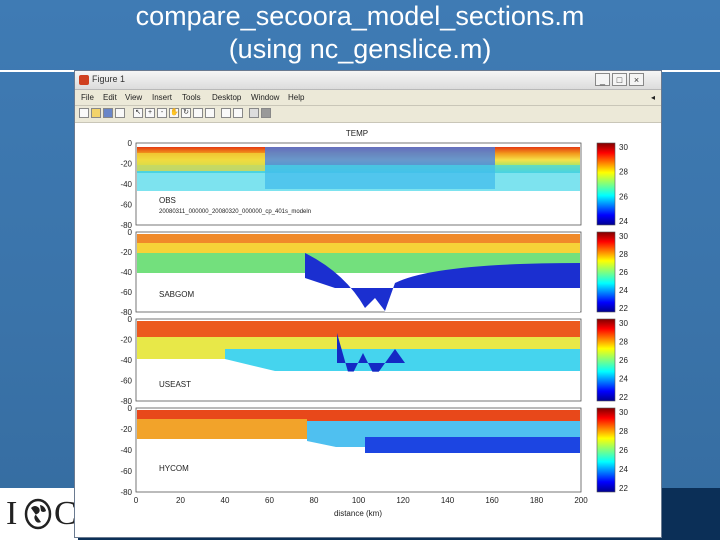 Image resolution: width=720 pixels, height=540 pixels. What do you see at coordinates (162, 113) in the screenshot?
I see `zoom-out-icon: -` at bounding box center [162, 113].